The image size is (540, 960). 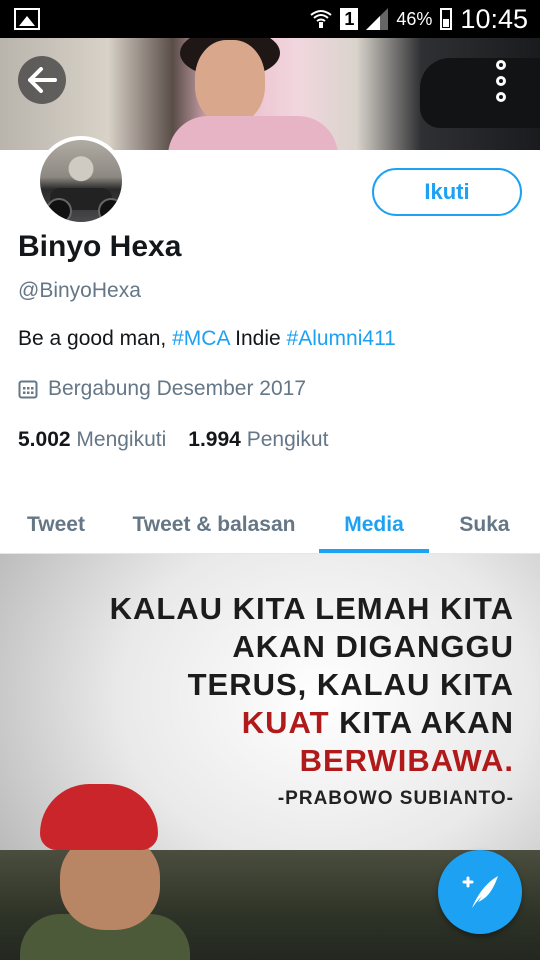 I want to click on tab-tweet-replies: Tweet & balasan, so click(x=214, y=525).